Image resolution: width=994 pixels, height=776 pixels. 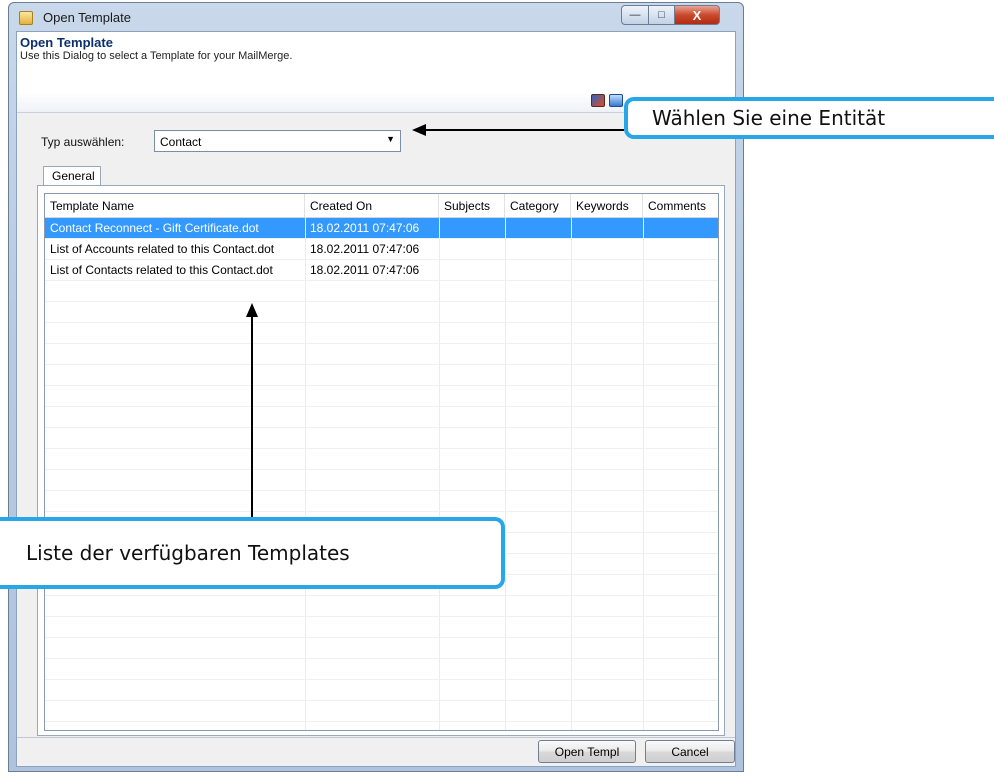 What do you see at coordinates (376, 737) in the screenshot?
I see `footer-divider` at bounding box center [376, 737].